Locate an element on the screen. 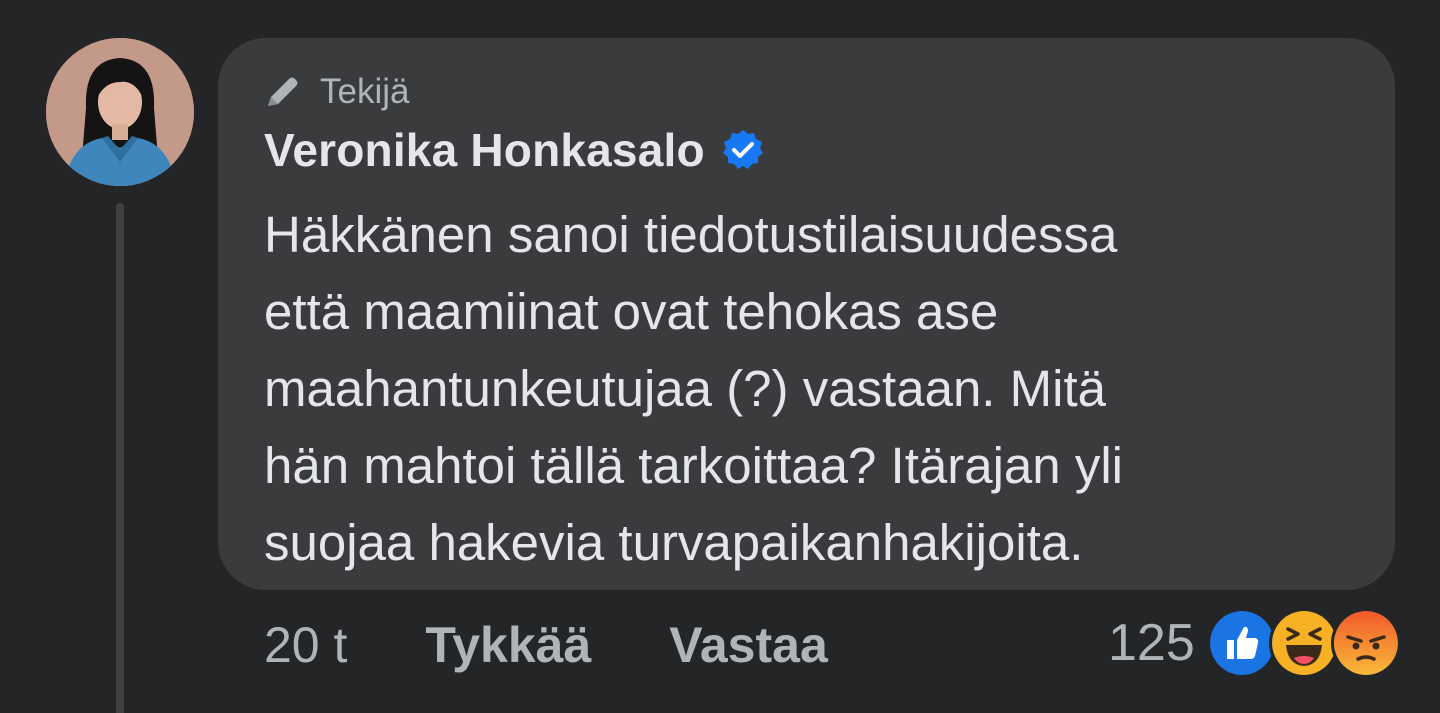  reaction-count: 125 is located at coordinates (1151, 643).